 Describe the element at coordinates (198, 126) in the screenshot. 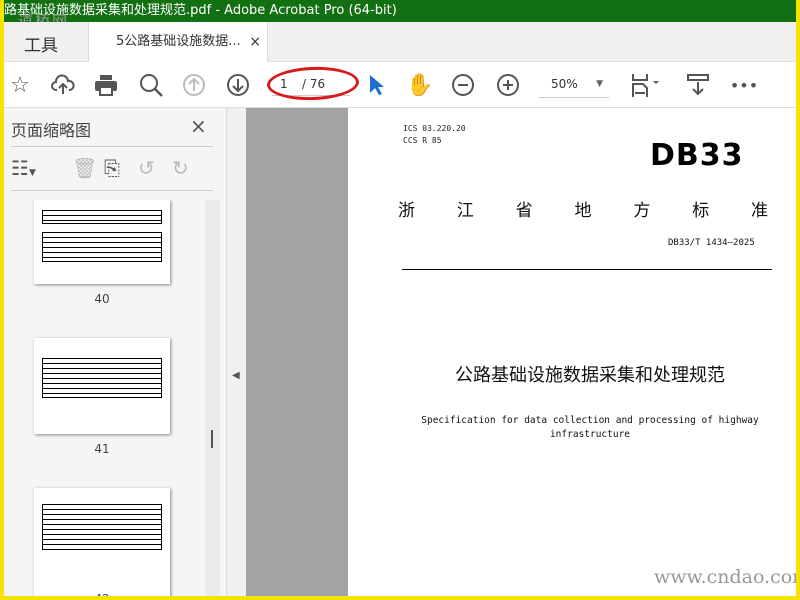

I see `close-panel-icon: ×` at that location.